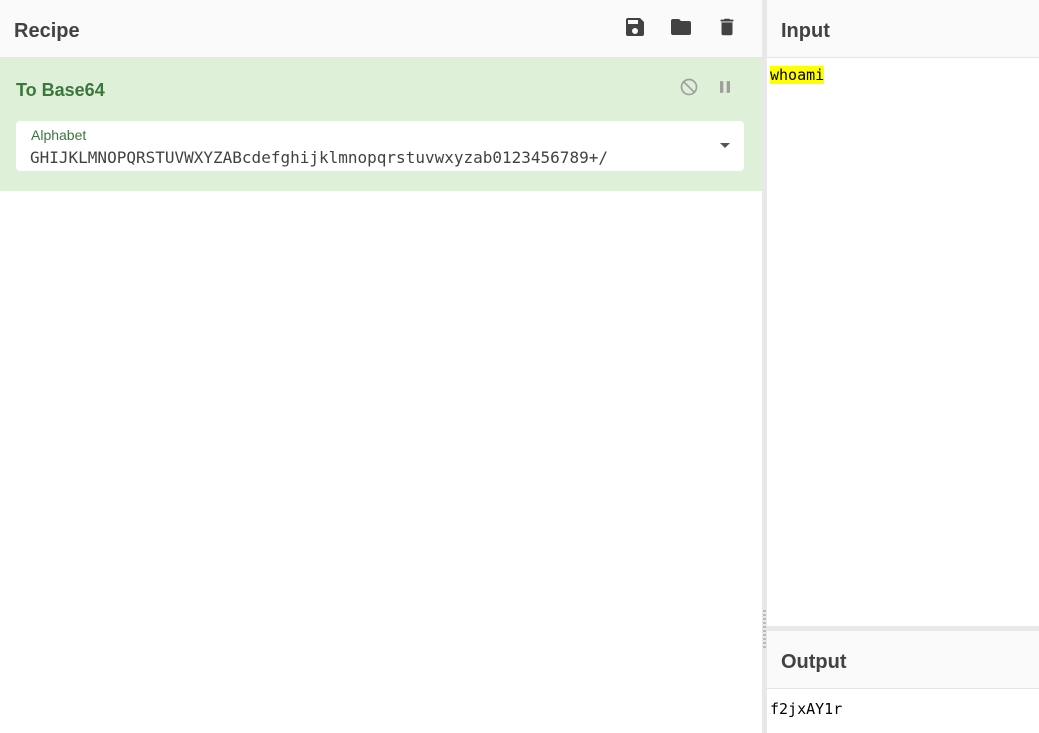 The image size is (1039, 733). What do you see at coordinates (725, 87) in the screenshot?
I see `pause-icon` at bounding box center [725, 87].